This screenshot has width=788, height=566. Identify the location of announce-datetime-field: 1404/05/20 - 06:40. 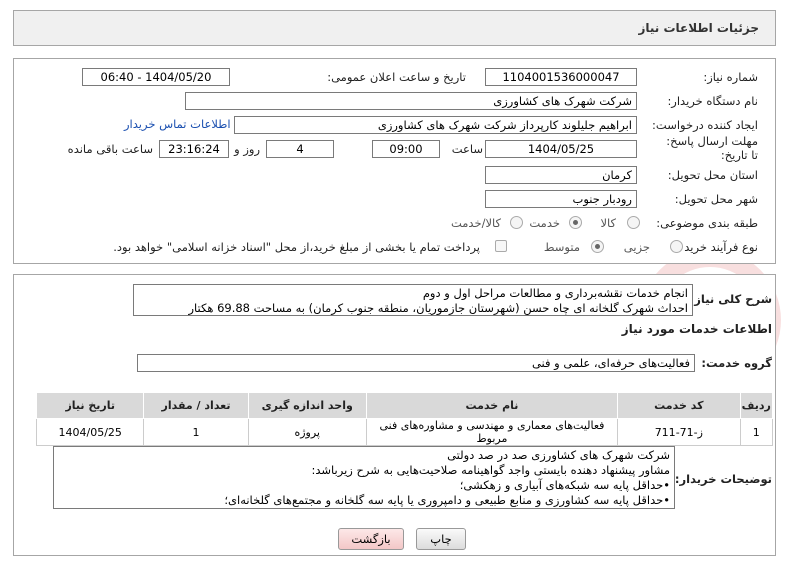
(156, 77).